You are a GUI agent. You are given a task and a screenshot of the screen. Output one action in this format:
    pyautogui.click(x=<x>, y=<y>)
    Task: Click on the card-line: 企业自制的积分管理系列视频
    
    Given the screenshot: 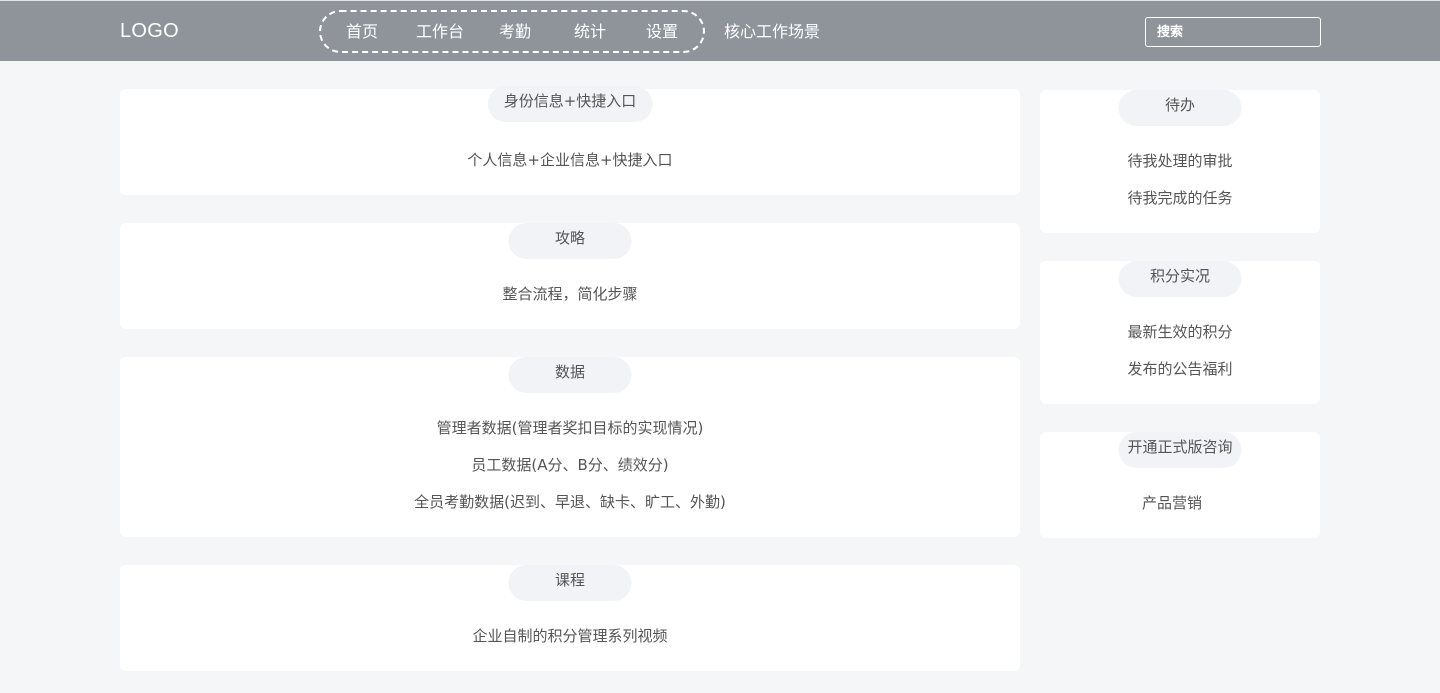 What is the action you would take?
    pyautogui.click(x=570, y=636)
    